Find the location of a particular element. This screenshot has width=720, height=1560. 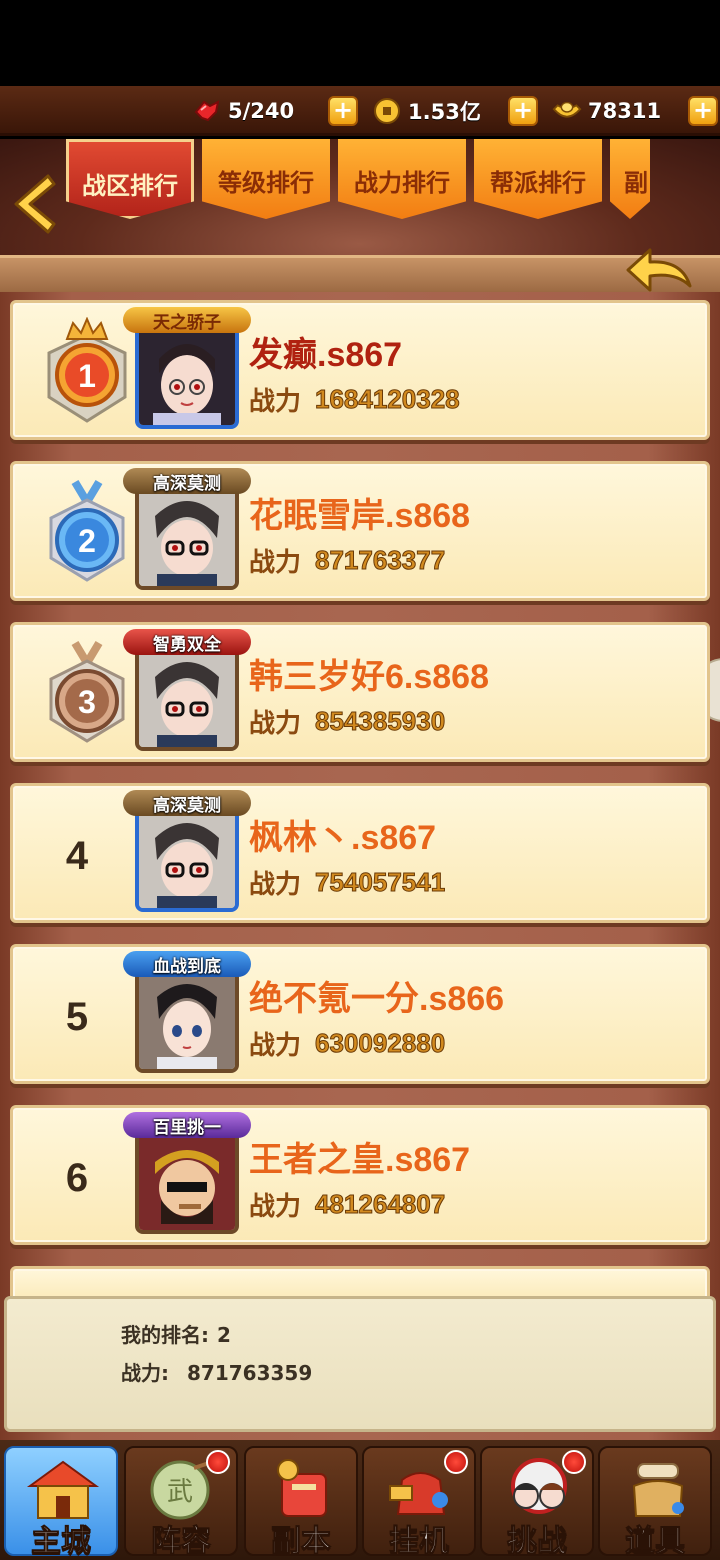

add-coins-button: + is located at coordinates (523, 111).